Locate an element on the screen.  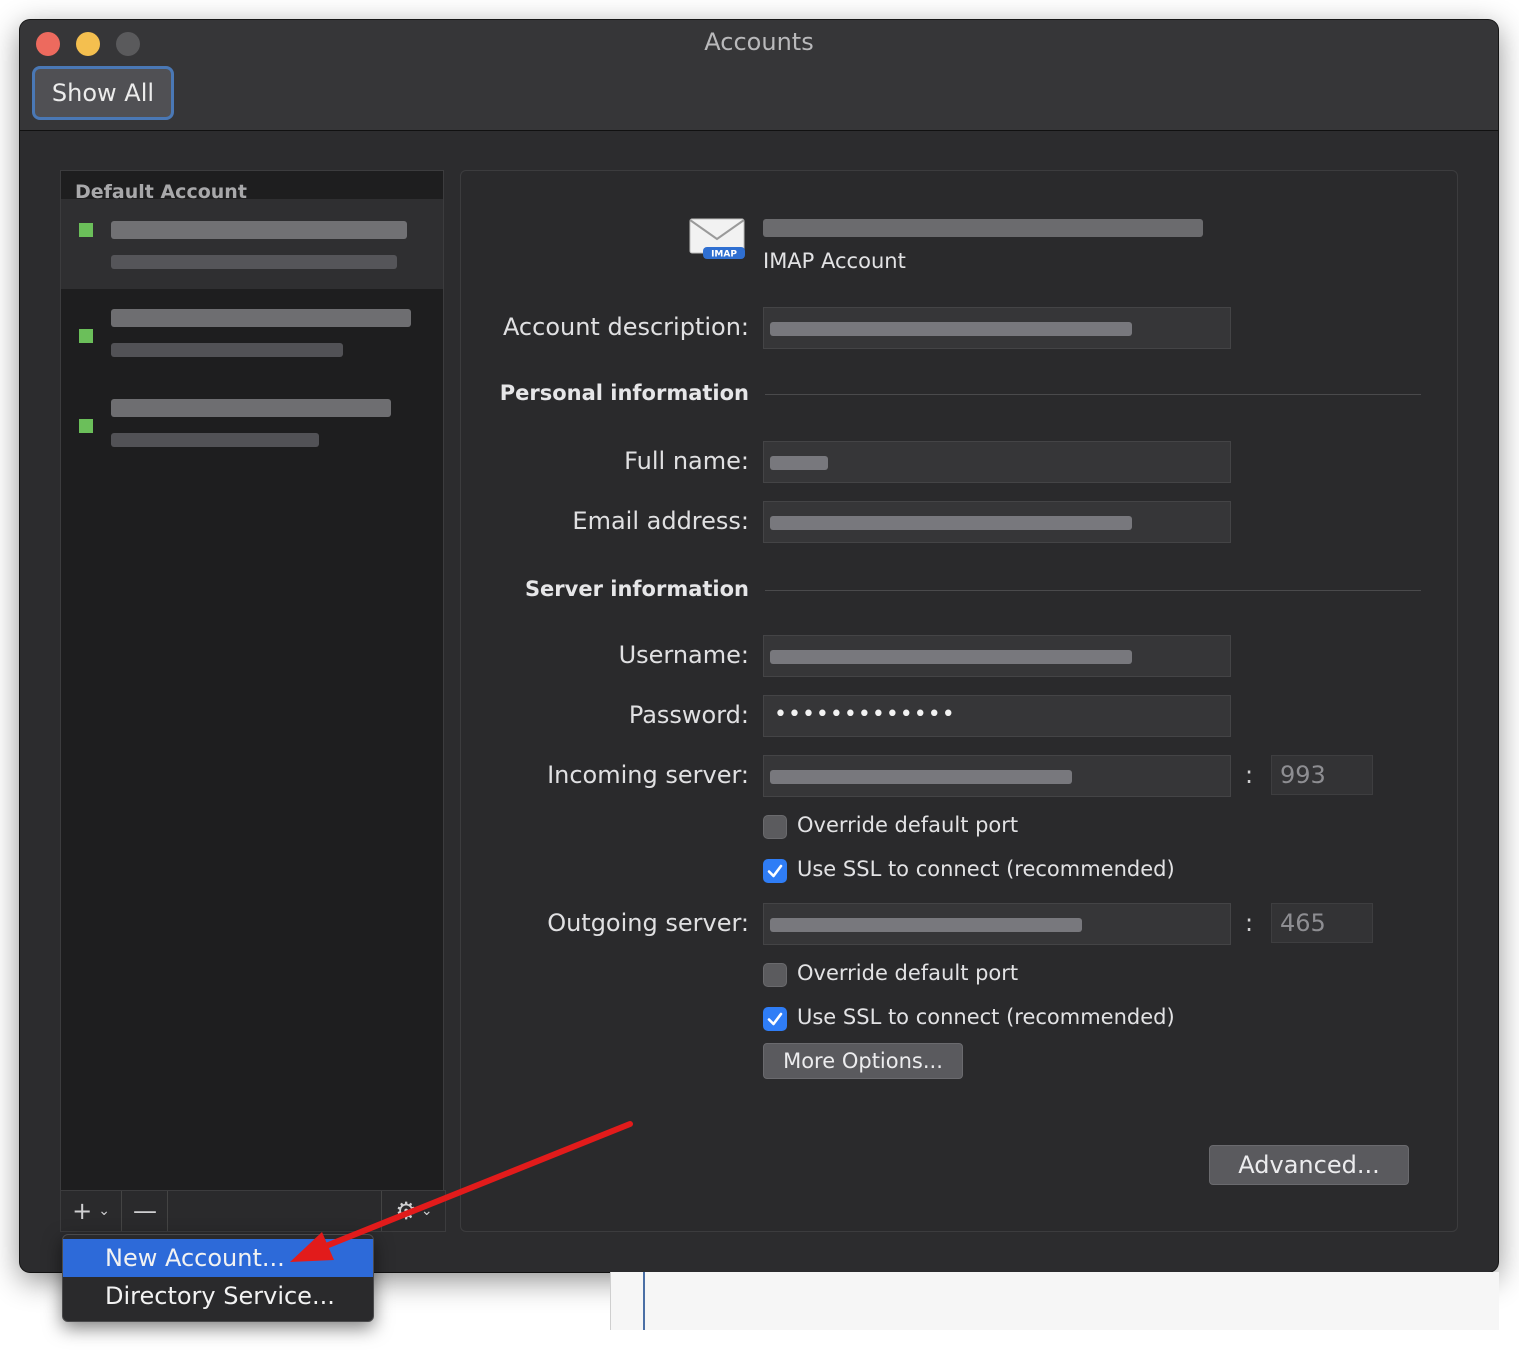
incoming-use-ssl-checkbox is located at coordinates (775, 871).